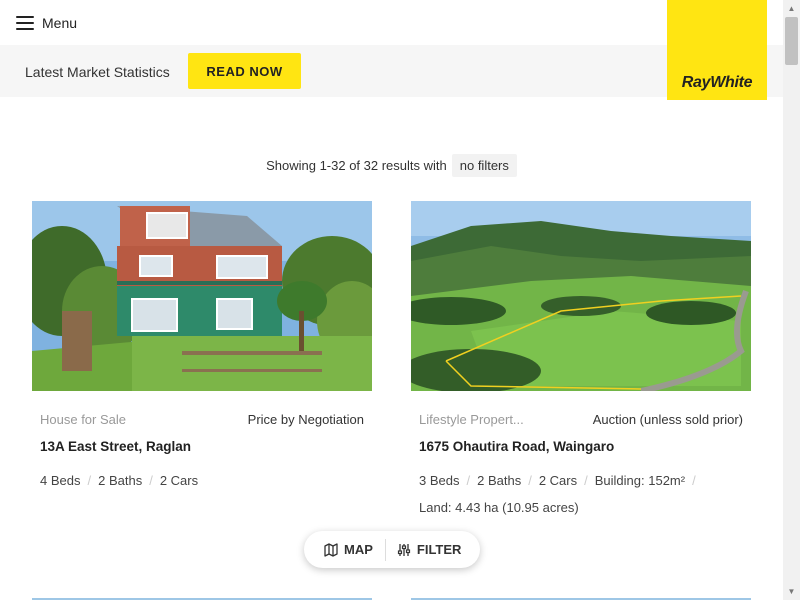 The height and width of the screenshot is (600, 800). I want to click on menu-label: Menu, so click(60, 23).